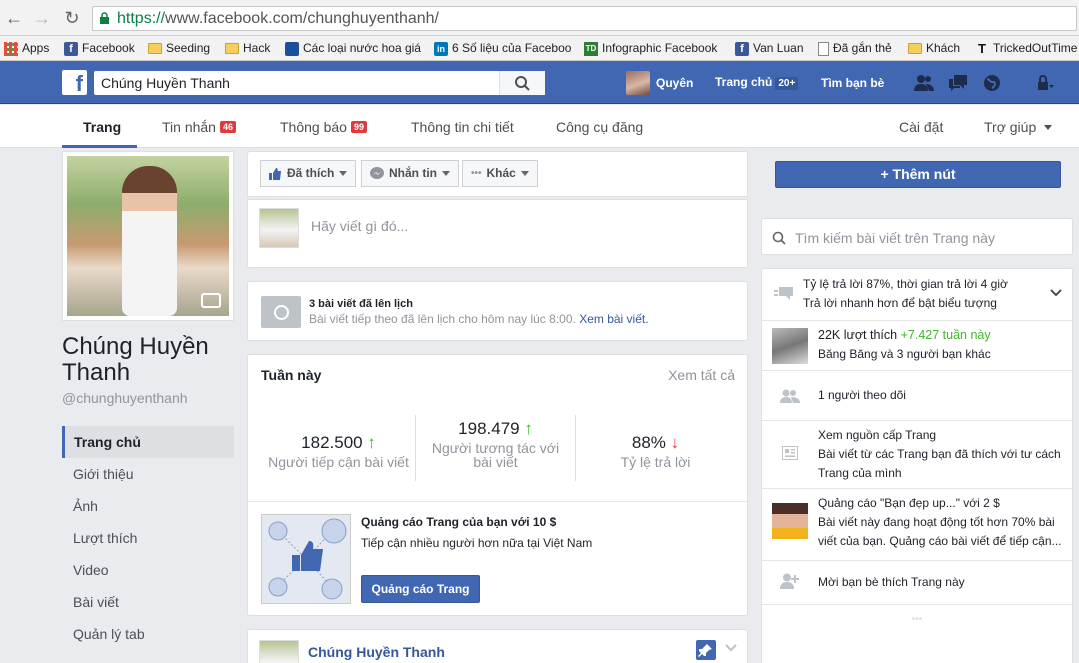  What do you see at coordinates (757, 82) in the screenshot?
I see `home-link: Trang chủ 20+` at bounding box center [757, 82].